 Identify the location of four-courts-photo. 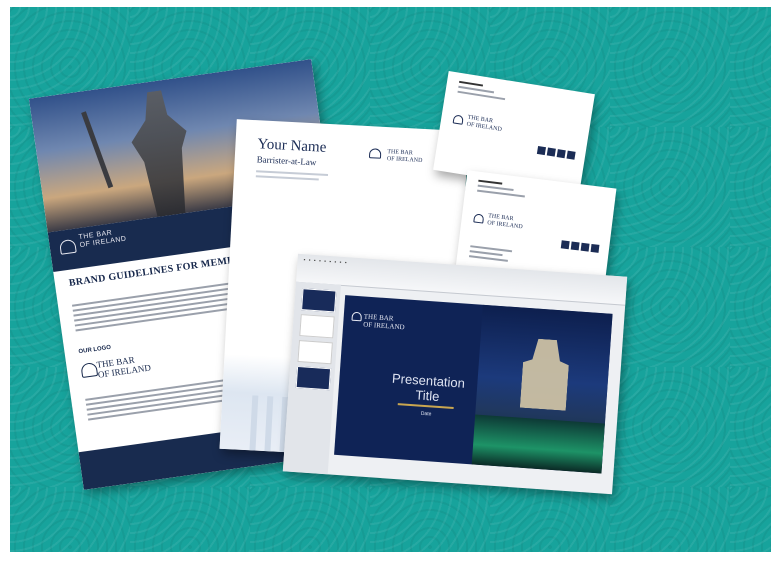
(542, 389).